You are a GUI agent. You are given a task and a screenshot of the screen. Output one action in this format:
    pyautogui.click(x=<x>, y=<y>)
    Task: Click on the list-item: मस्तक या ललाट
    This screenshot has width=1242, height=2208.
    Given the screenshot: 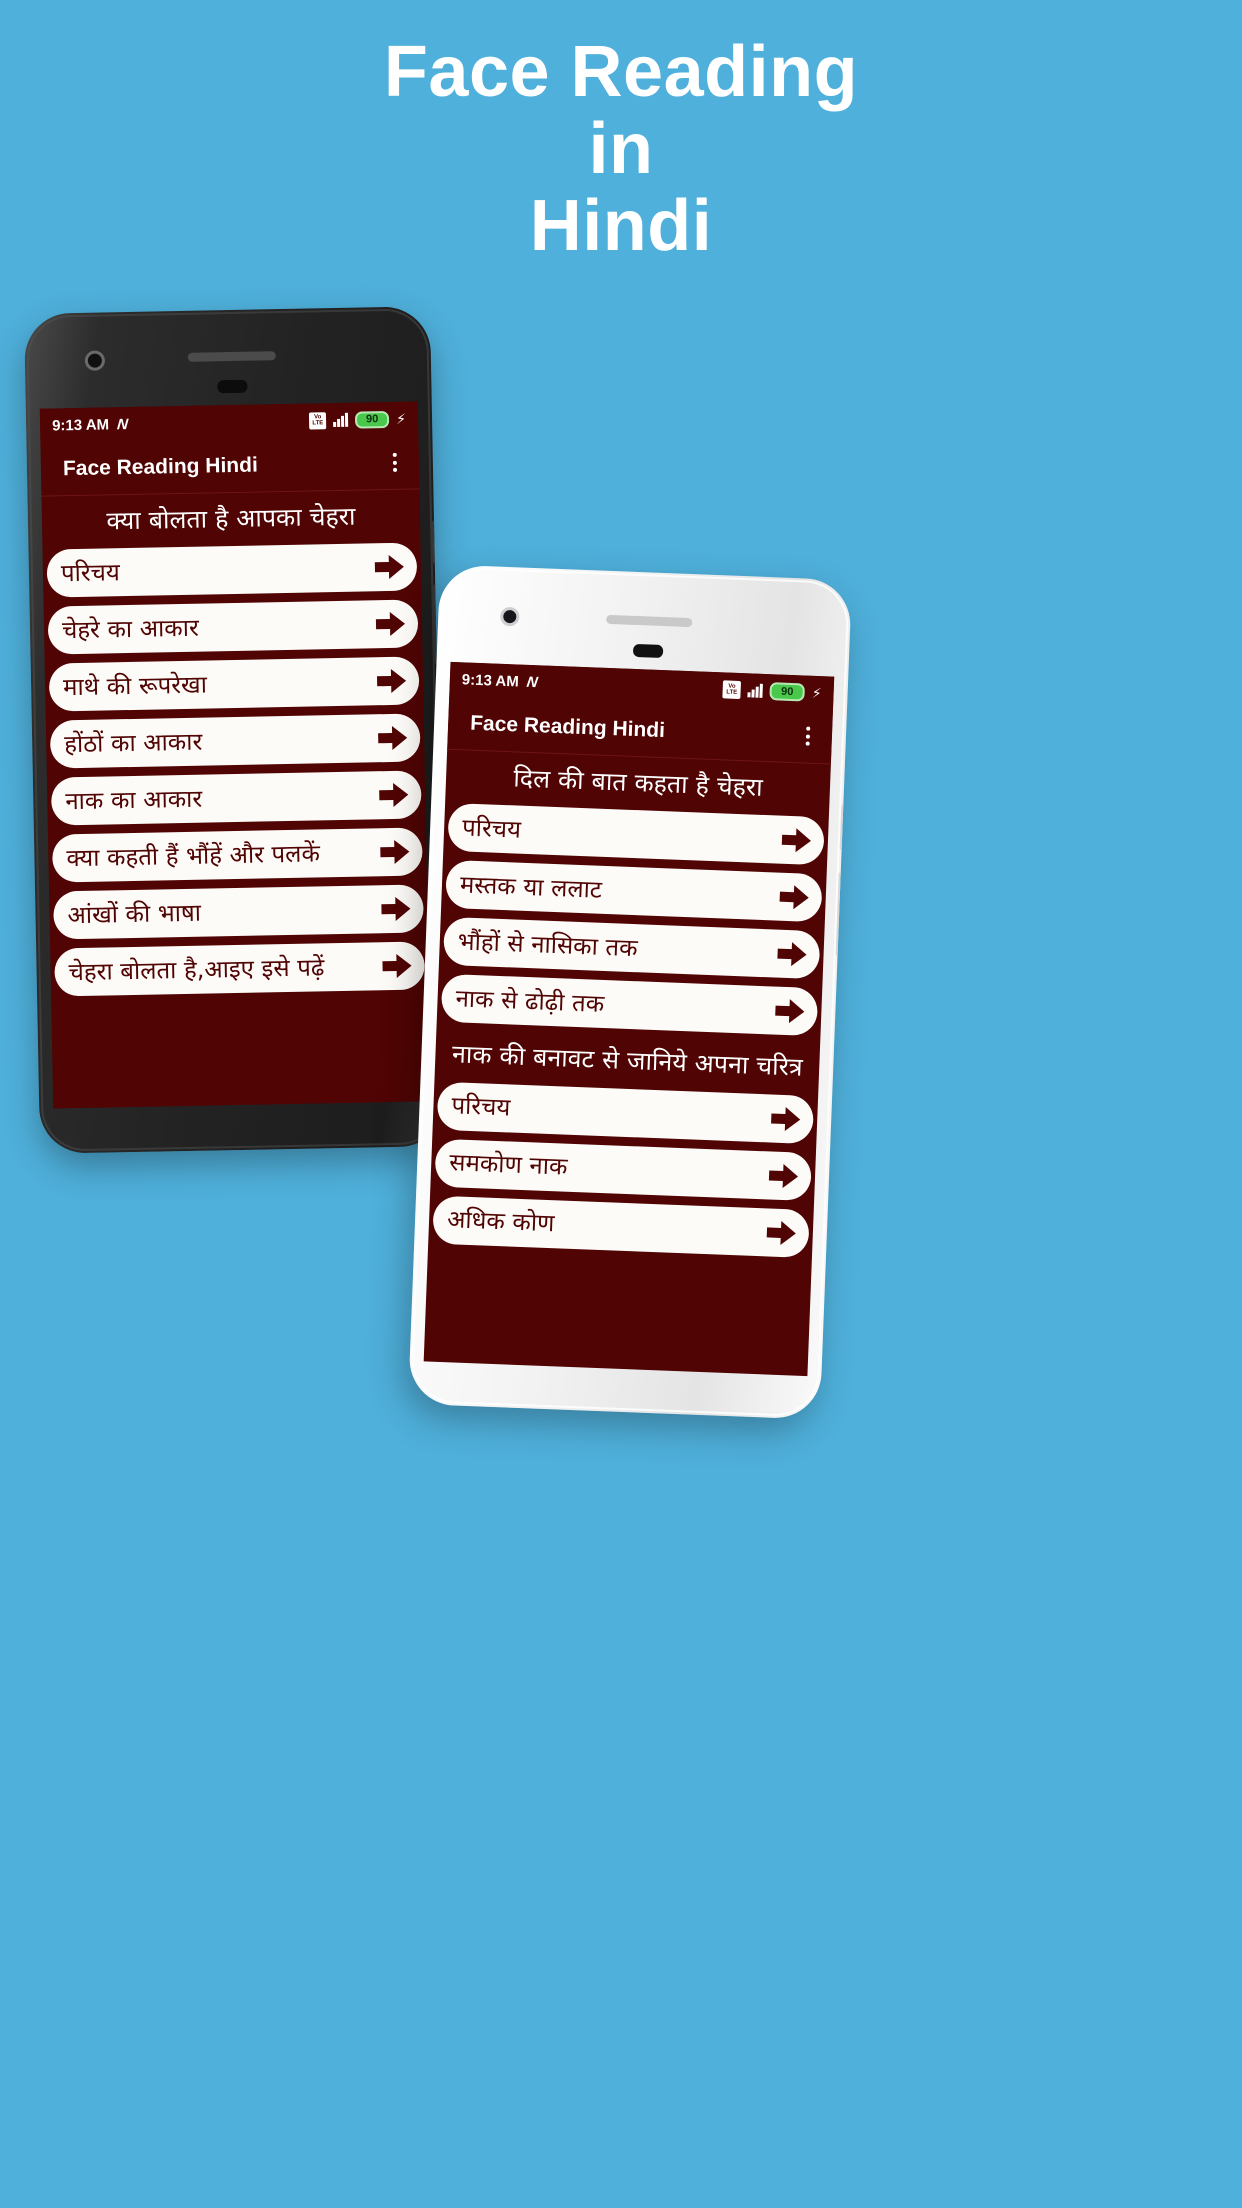 What is the action you would take?
    pyautogui.click(x=634, y=891)
    